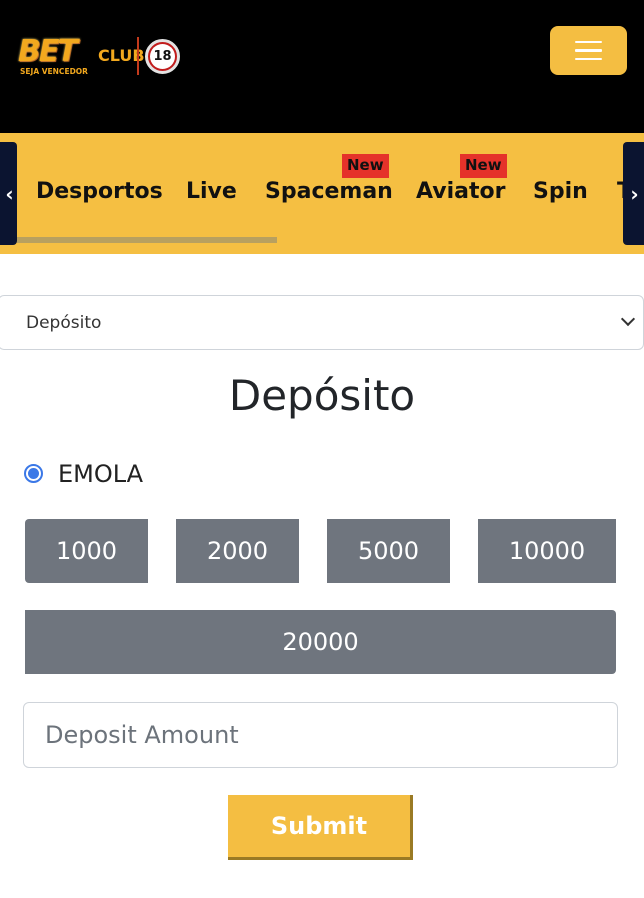 The width and height of the screenshot is (644, 898). I want to click on hamburger-icon, so click(588, 42).